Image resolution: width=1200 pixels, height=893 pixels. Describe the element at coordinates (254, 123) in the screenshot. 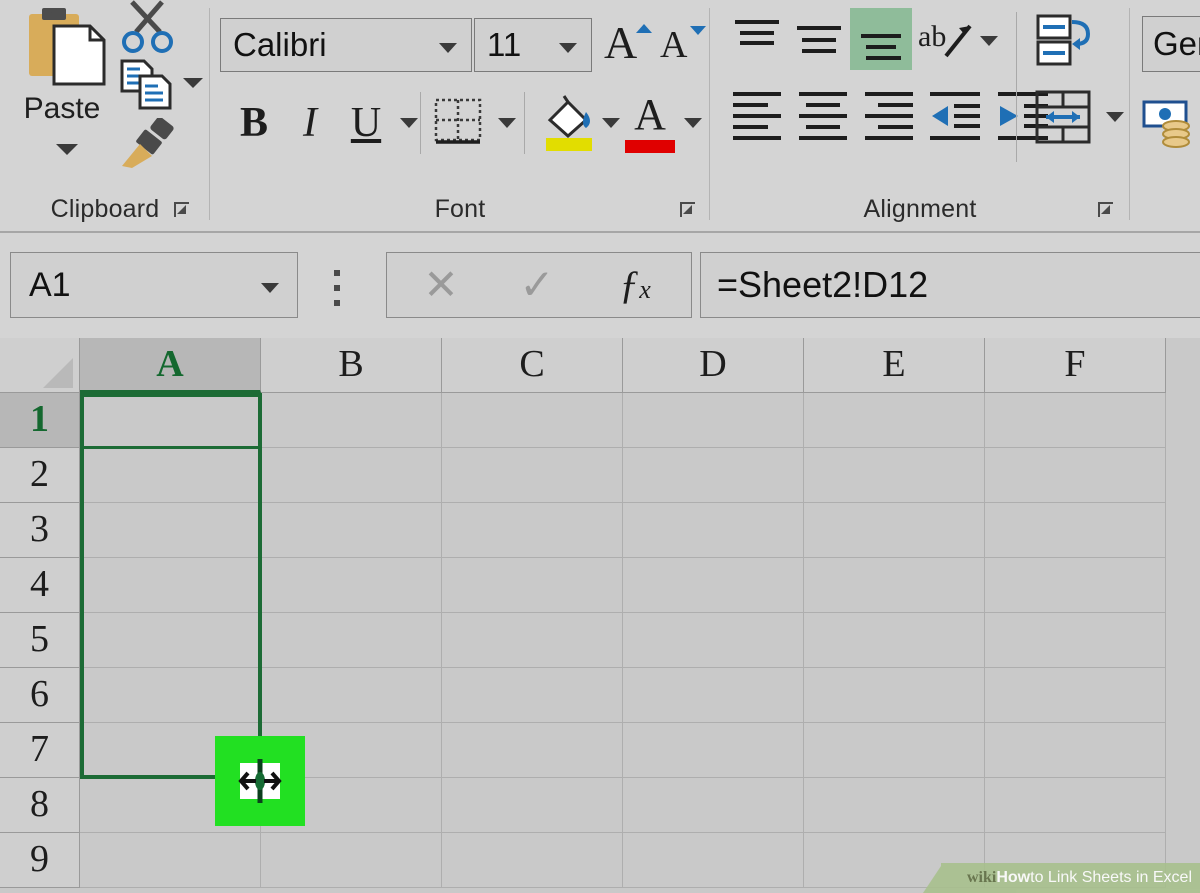

I see `bold-button: B` at that location.